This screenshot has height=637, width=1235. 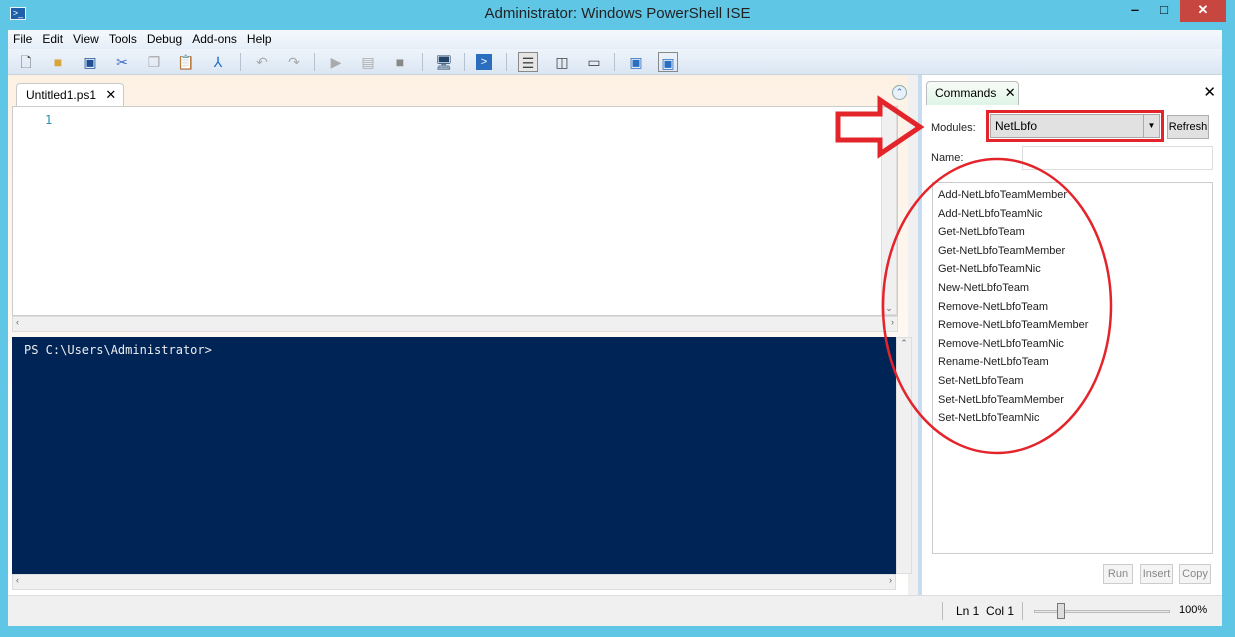 I want to click on command-list-item: Add-NetLbfoTeamNic, so click(x=1072, y=214).